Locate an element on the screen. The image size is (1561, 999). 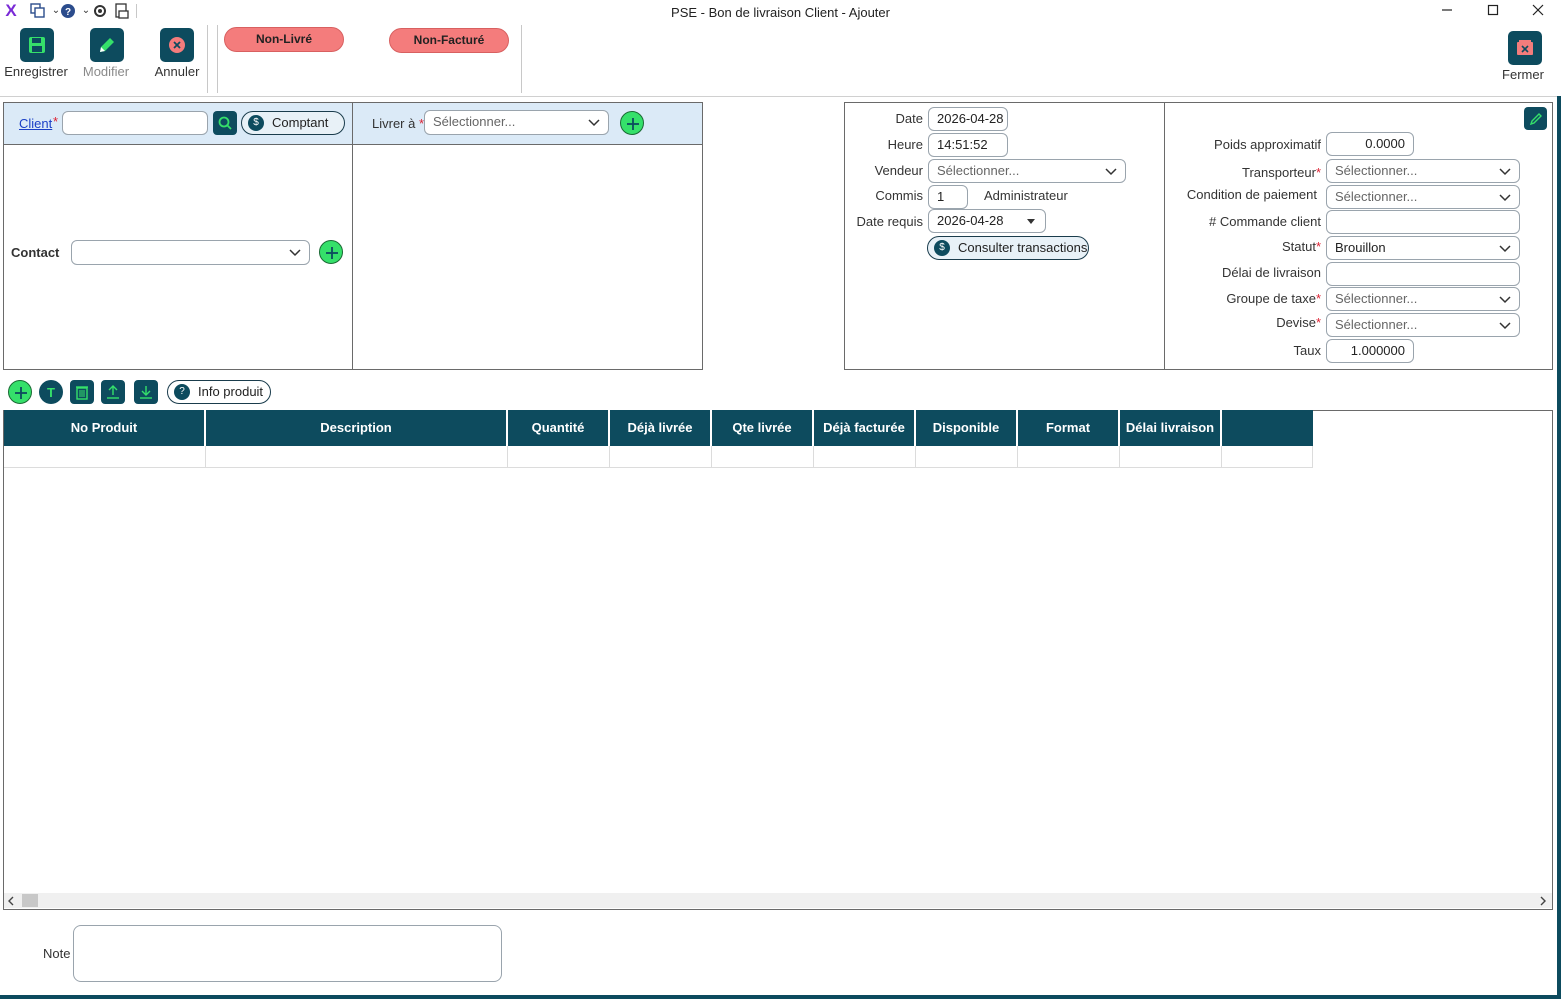
column-header is located at coordinates (1267, 428).